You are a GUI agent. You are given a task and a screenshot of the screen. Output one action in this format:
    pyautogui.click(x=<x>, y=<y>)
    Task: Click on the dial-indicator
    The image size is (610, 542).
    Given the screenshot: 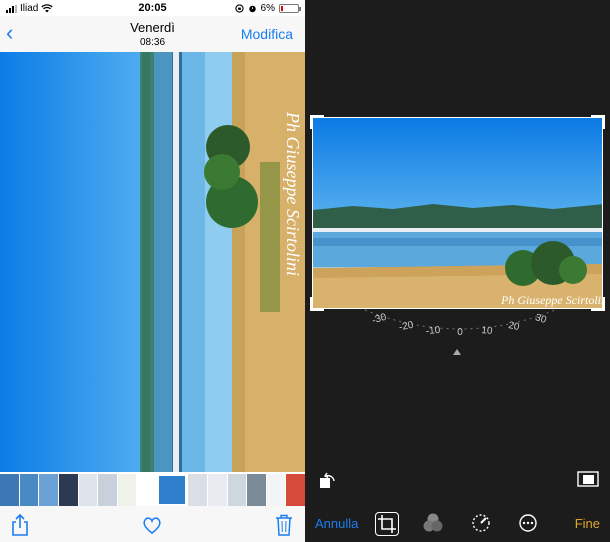 What is the action you would take?
    pyautogui.click(x=457, y=352)
    